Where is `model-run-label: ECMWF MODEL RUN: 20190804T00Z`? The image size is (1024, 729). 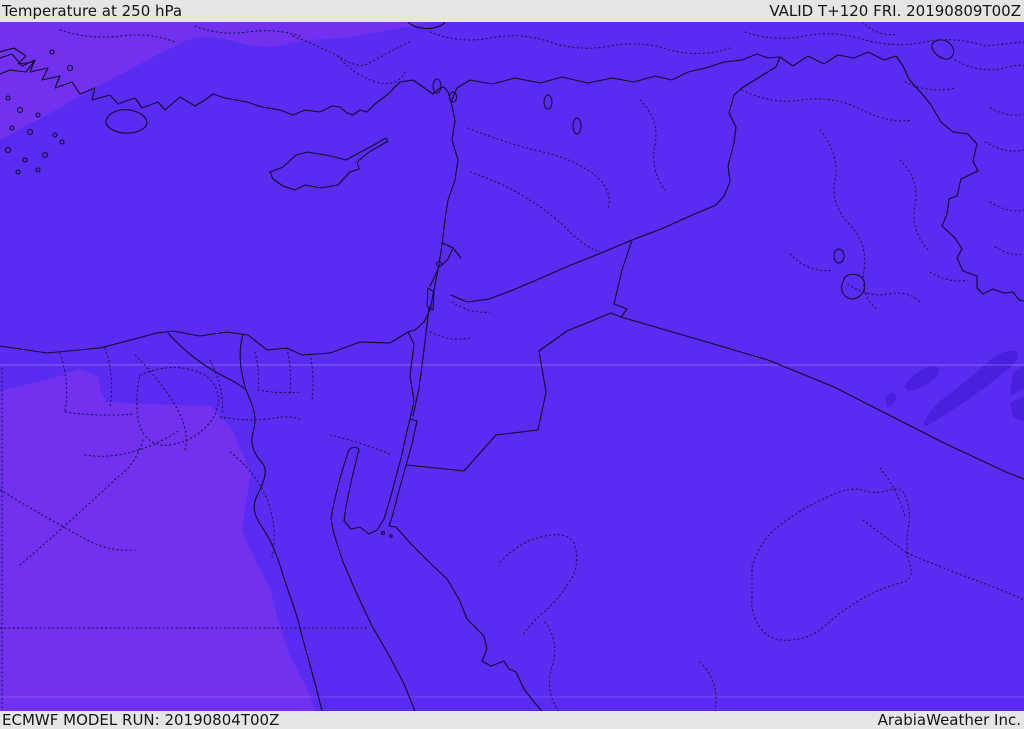 model-run-label: ECMWF MODEL RUN: 20190804T00Z is located at coordinates (141, 720).